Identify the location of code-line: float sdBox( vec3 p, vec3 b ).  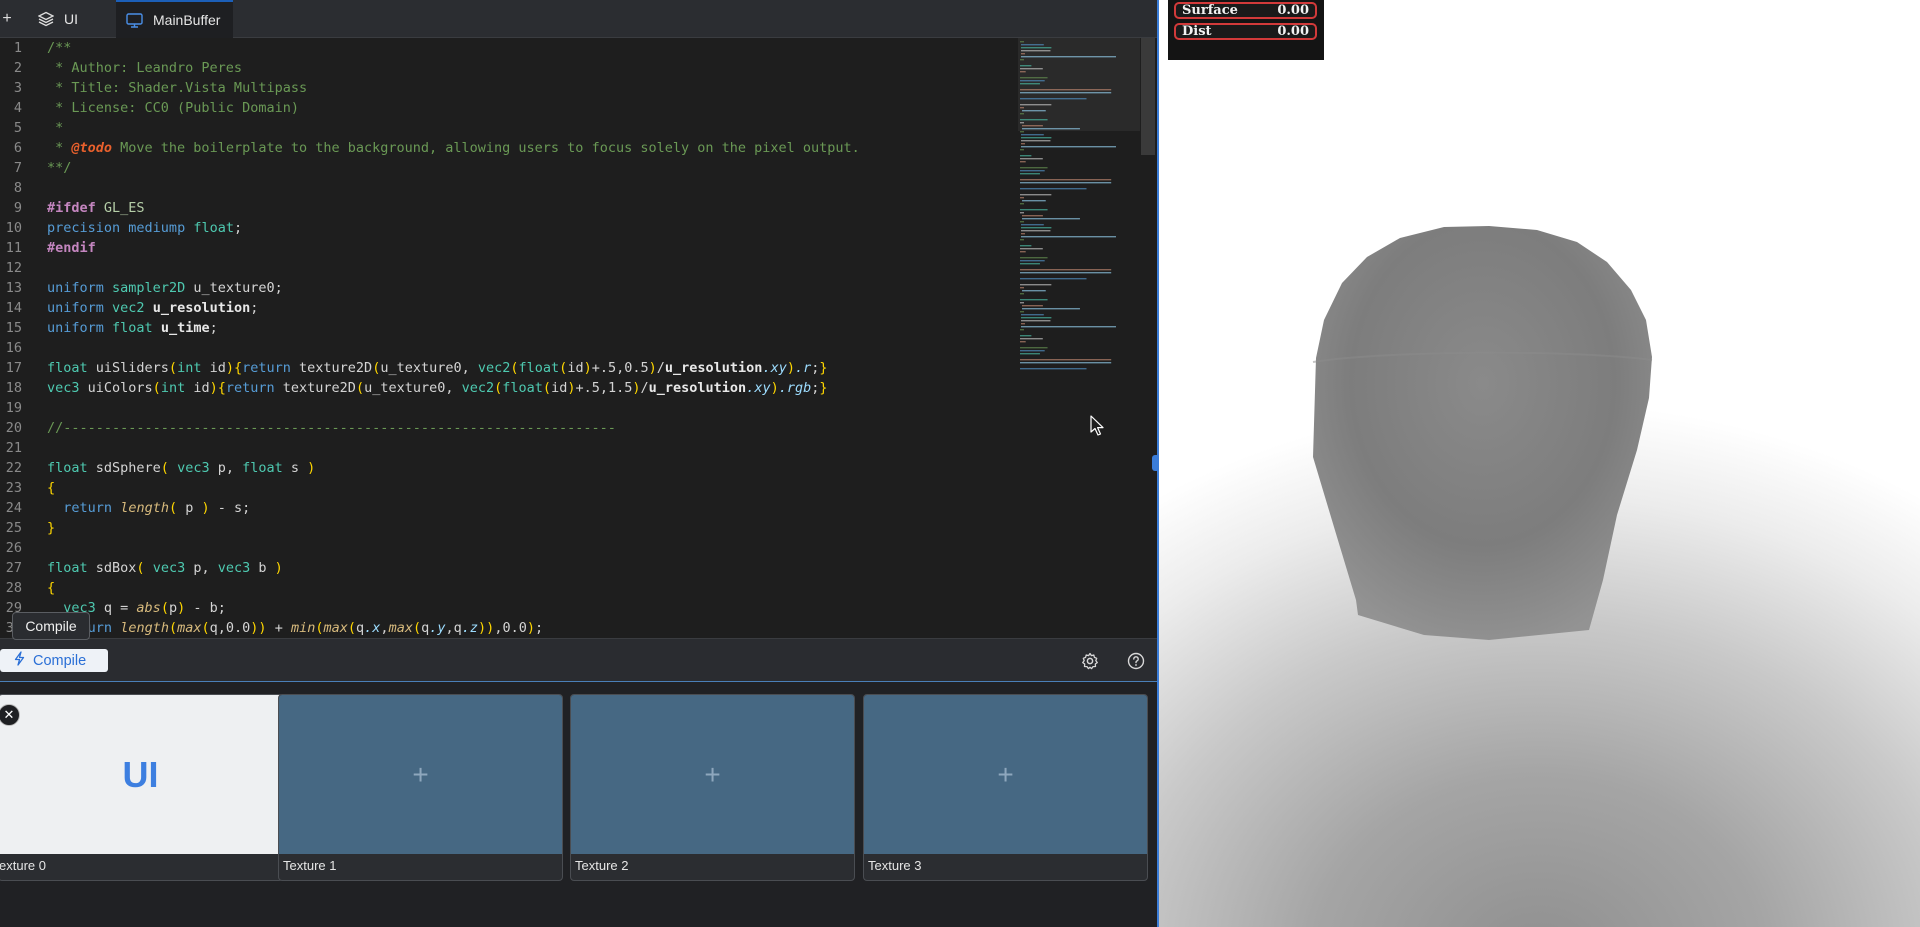
(165, 568).